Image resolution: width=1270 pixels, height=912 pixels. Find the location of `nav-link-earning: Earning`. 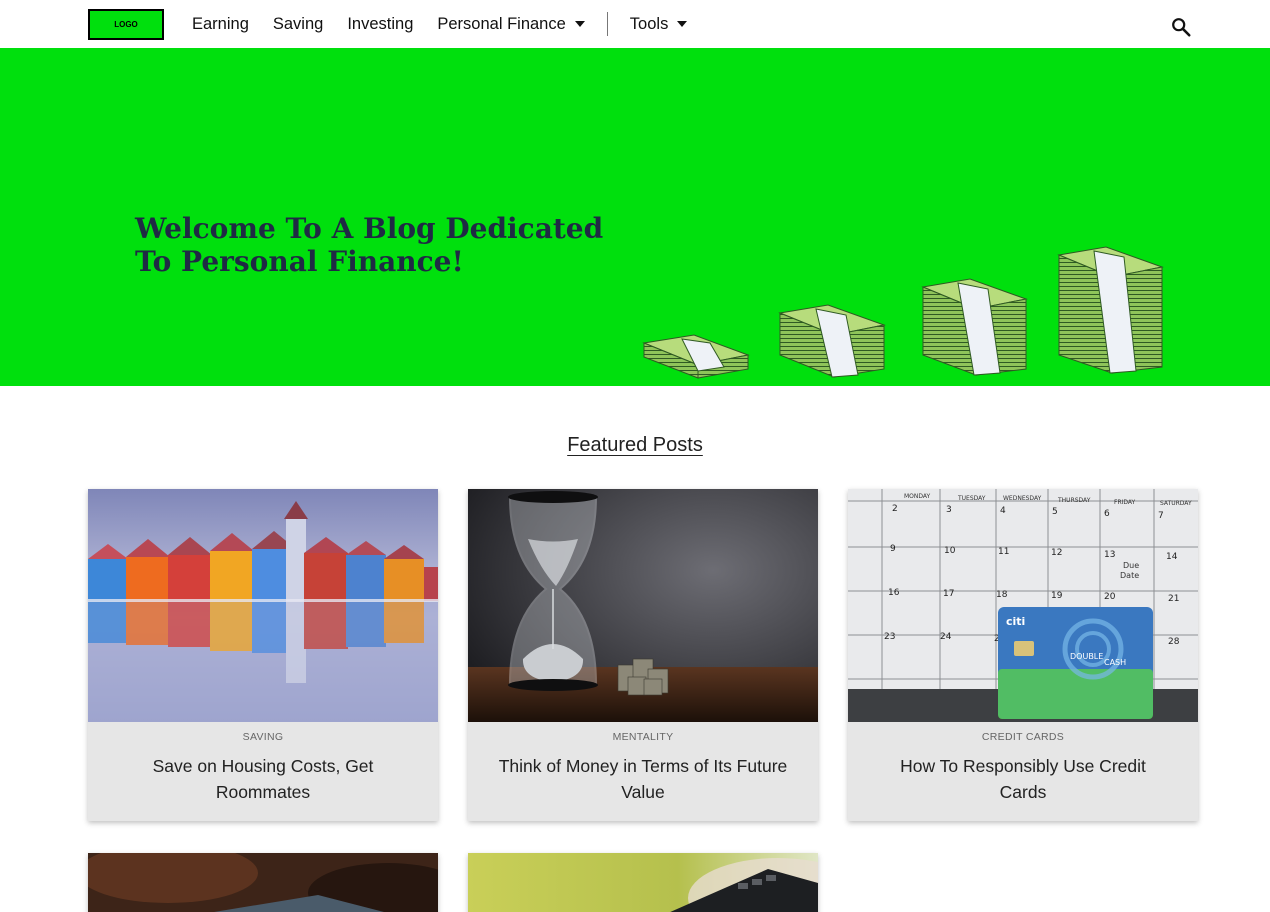

nav-link-earning: Earning is located at coordinates (220, 24).